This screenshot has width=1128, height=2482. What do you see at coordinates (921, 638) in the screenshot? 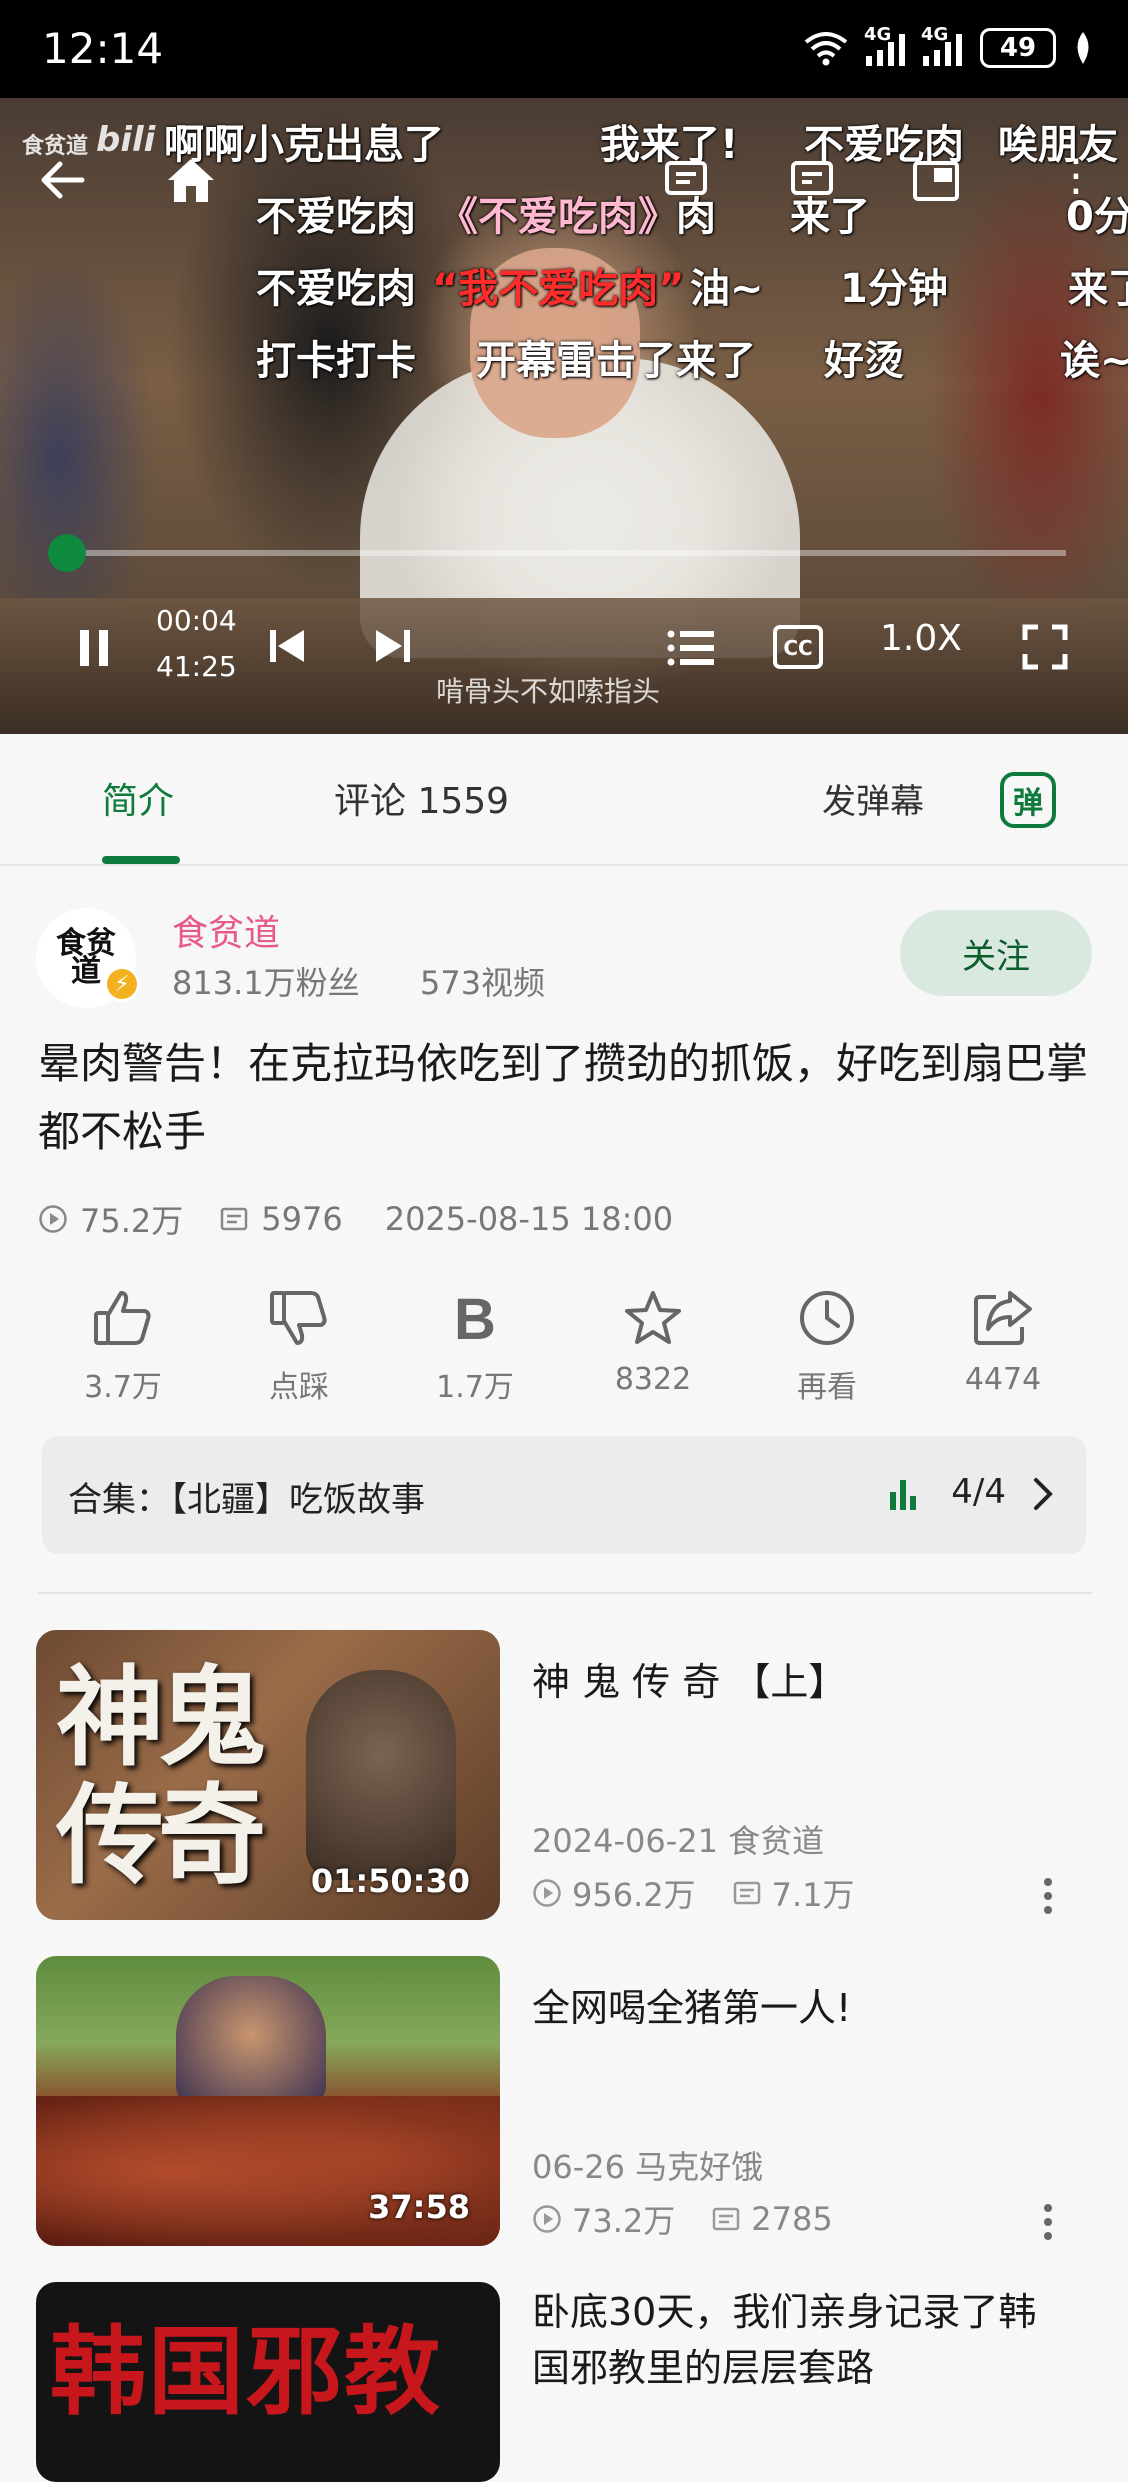
I see `playback-speed: 1.0X` at bounding box center [921, 638].